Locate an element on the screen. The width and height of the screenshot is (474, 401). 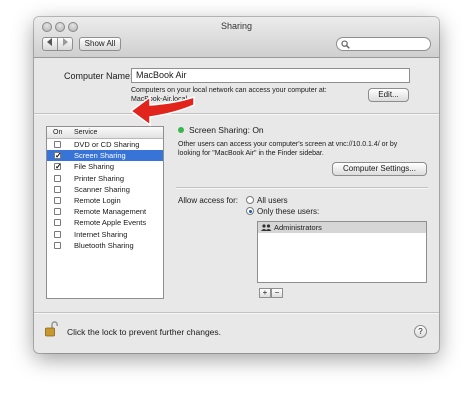
show-all-button: Show All is located at coordinates (100, 44).